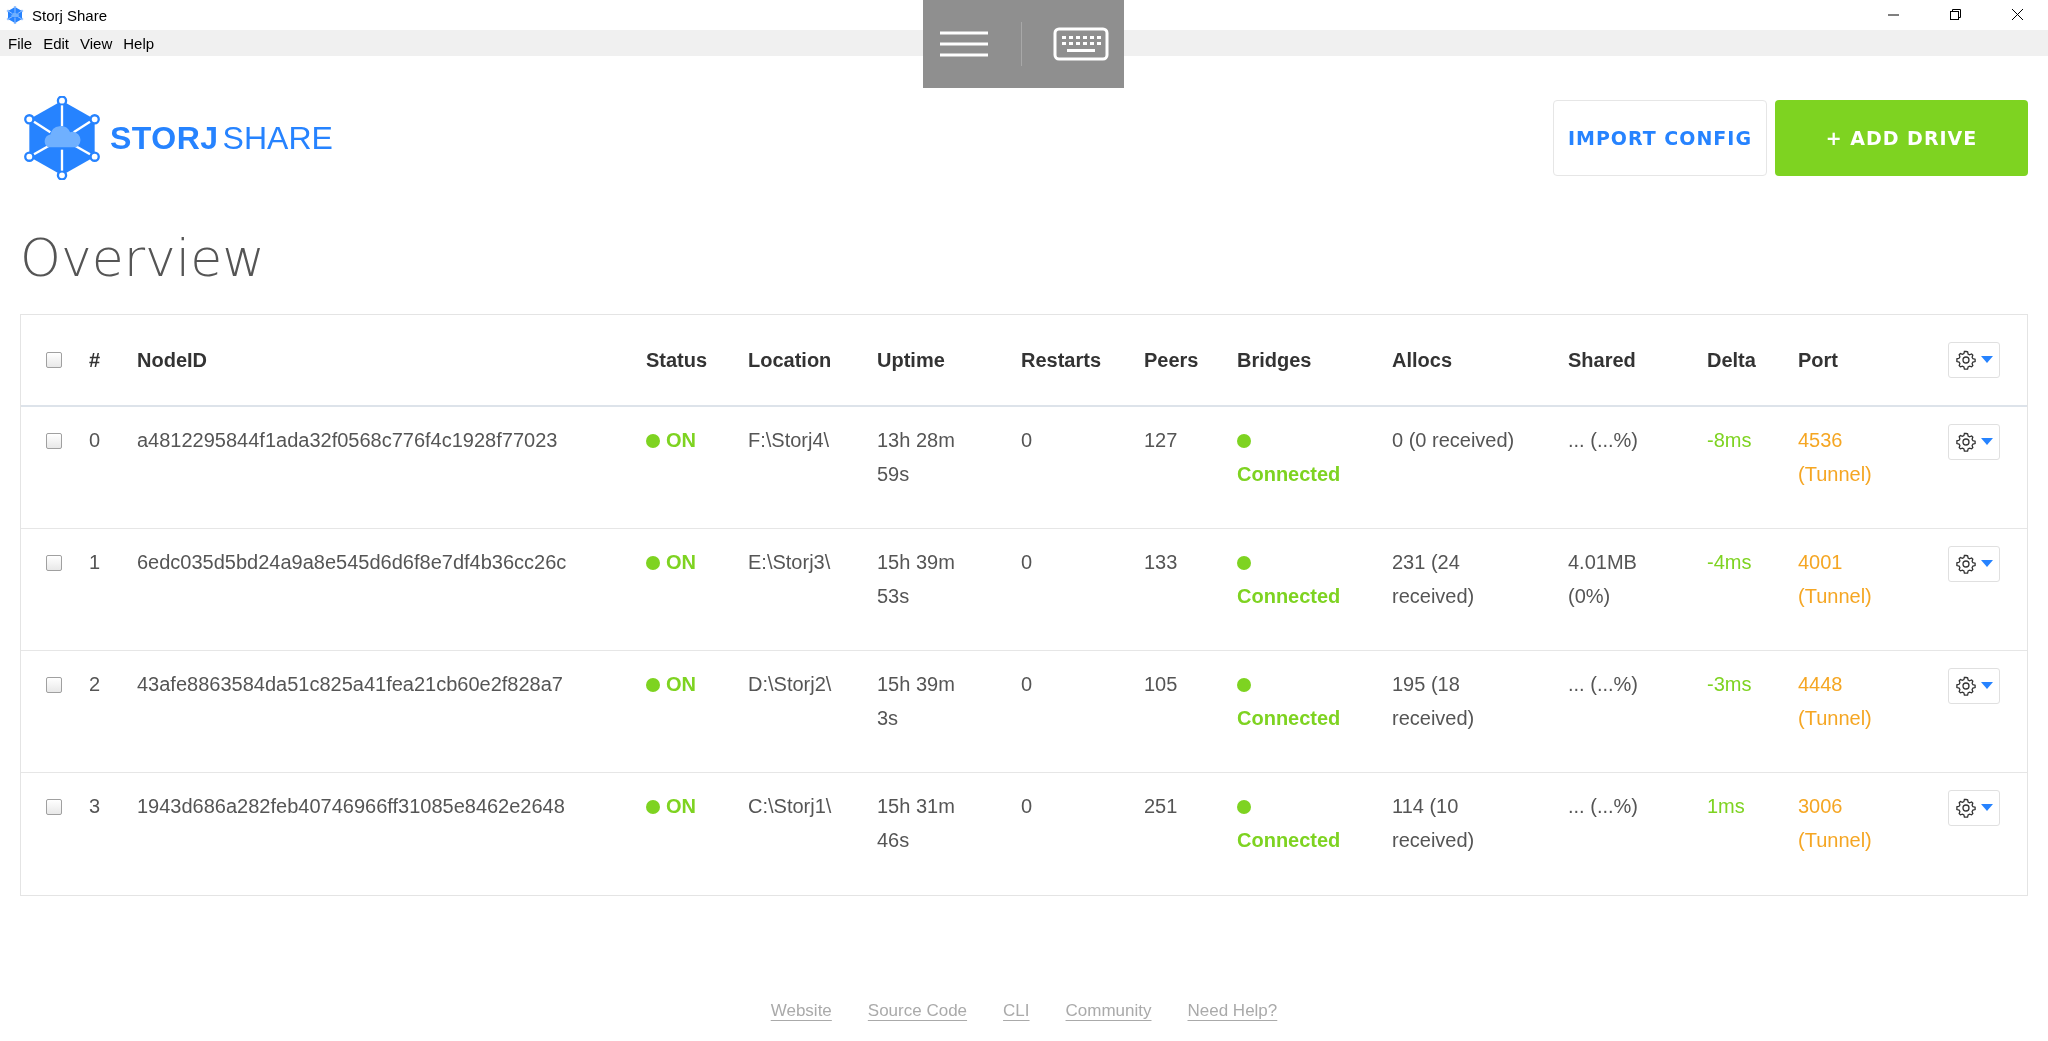 This screenshot has width=2048, height=1041. What do you see at coordinates (95, 440) in the screenshot?
I see `row-number: 0` at bounding box center [95, 440].